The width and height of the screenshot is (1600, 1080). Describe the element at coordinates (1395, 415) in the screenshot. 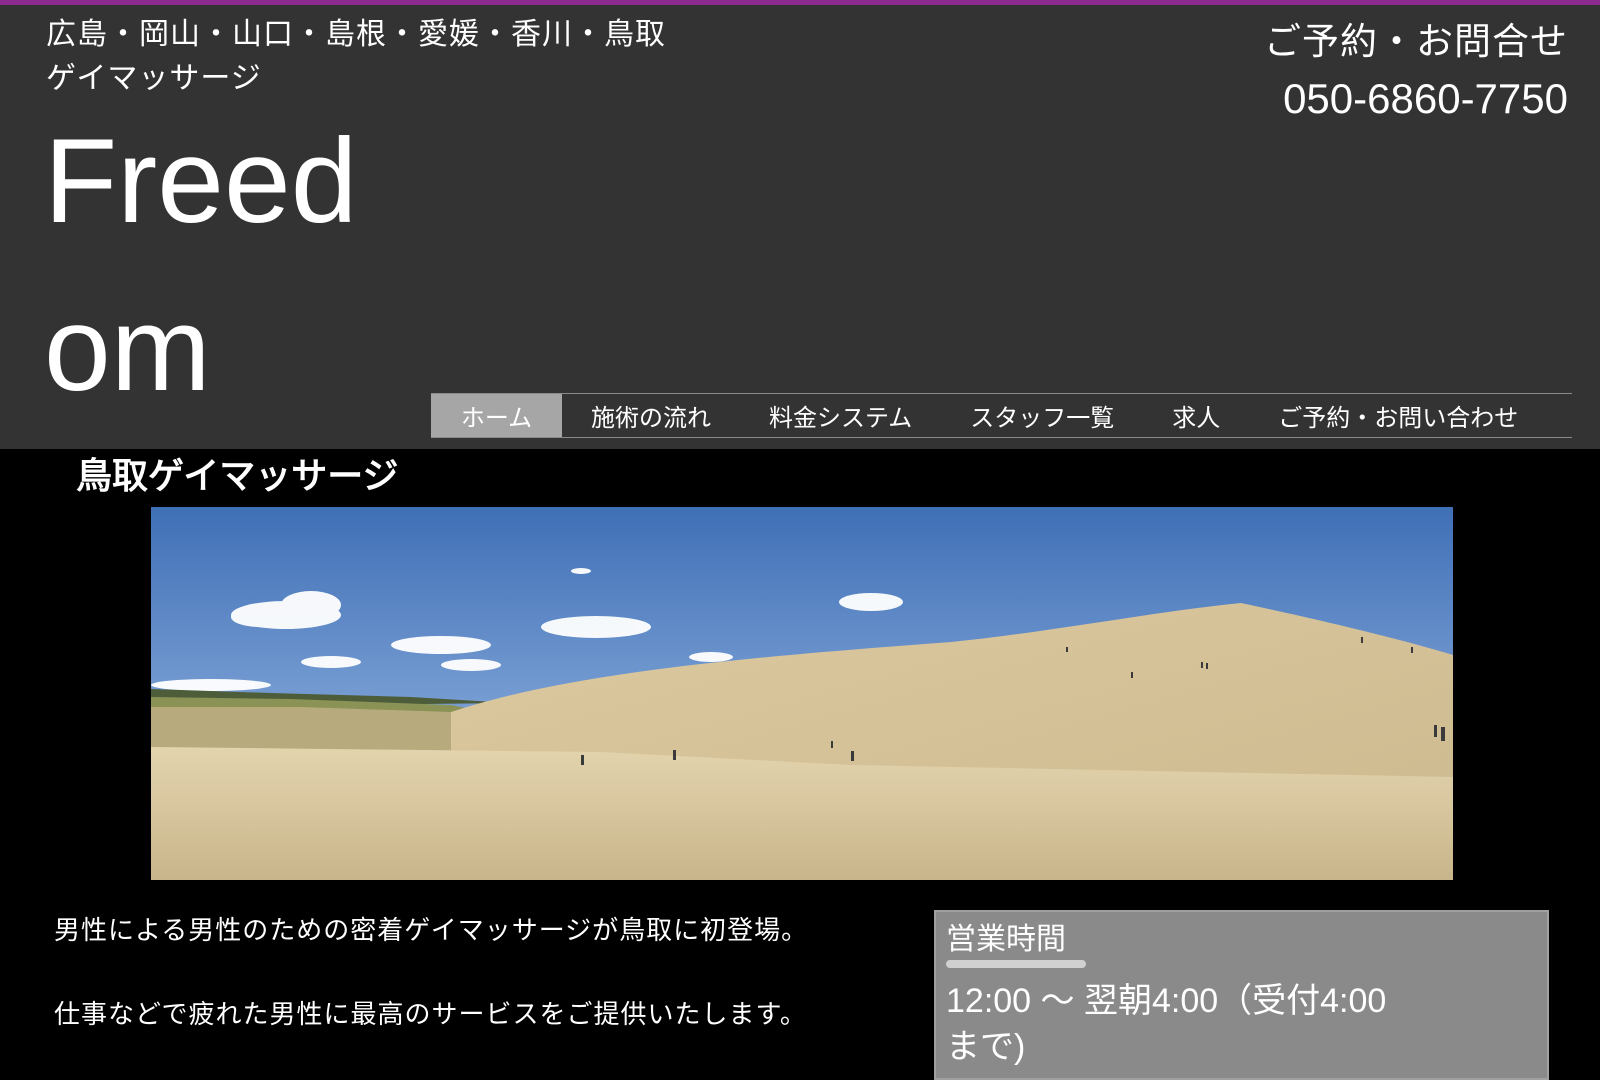

I see `nav-item-contact: ご予約・お問い合わせ` at that location.